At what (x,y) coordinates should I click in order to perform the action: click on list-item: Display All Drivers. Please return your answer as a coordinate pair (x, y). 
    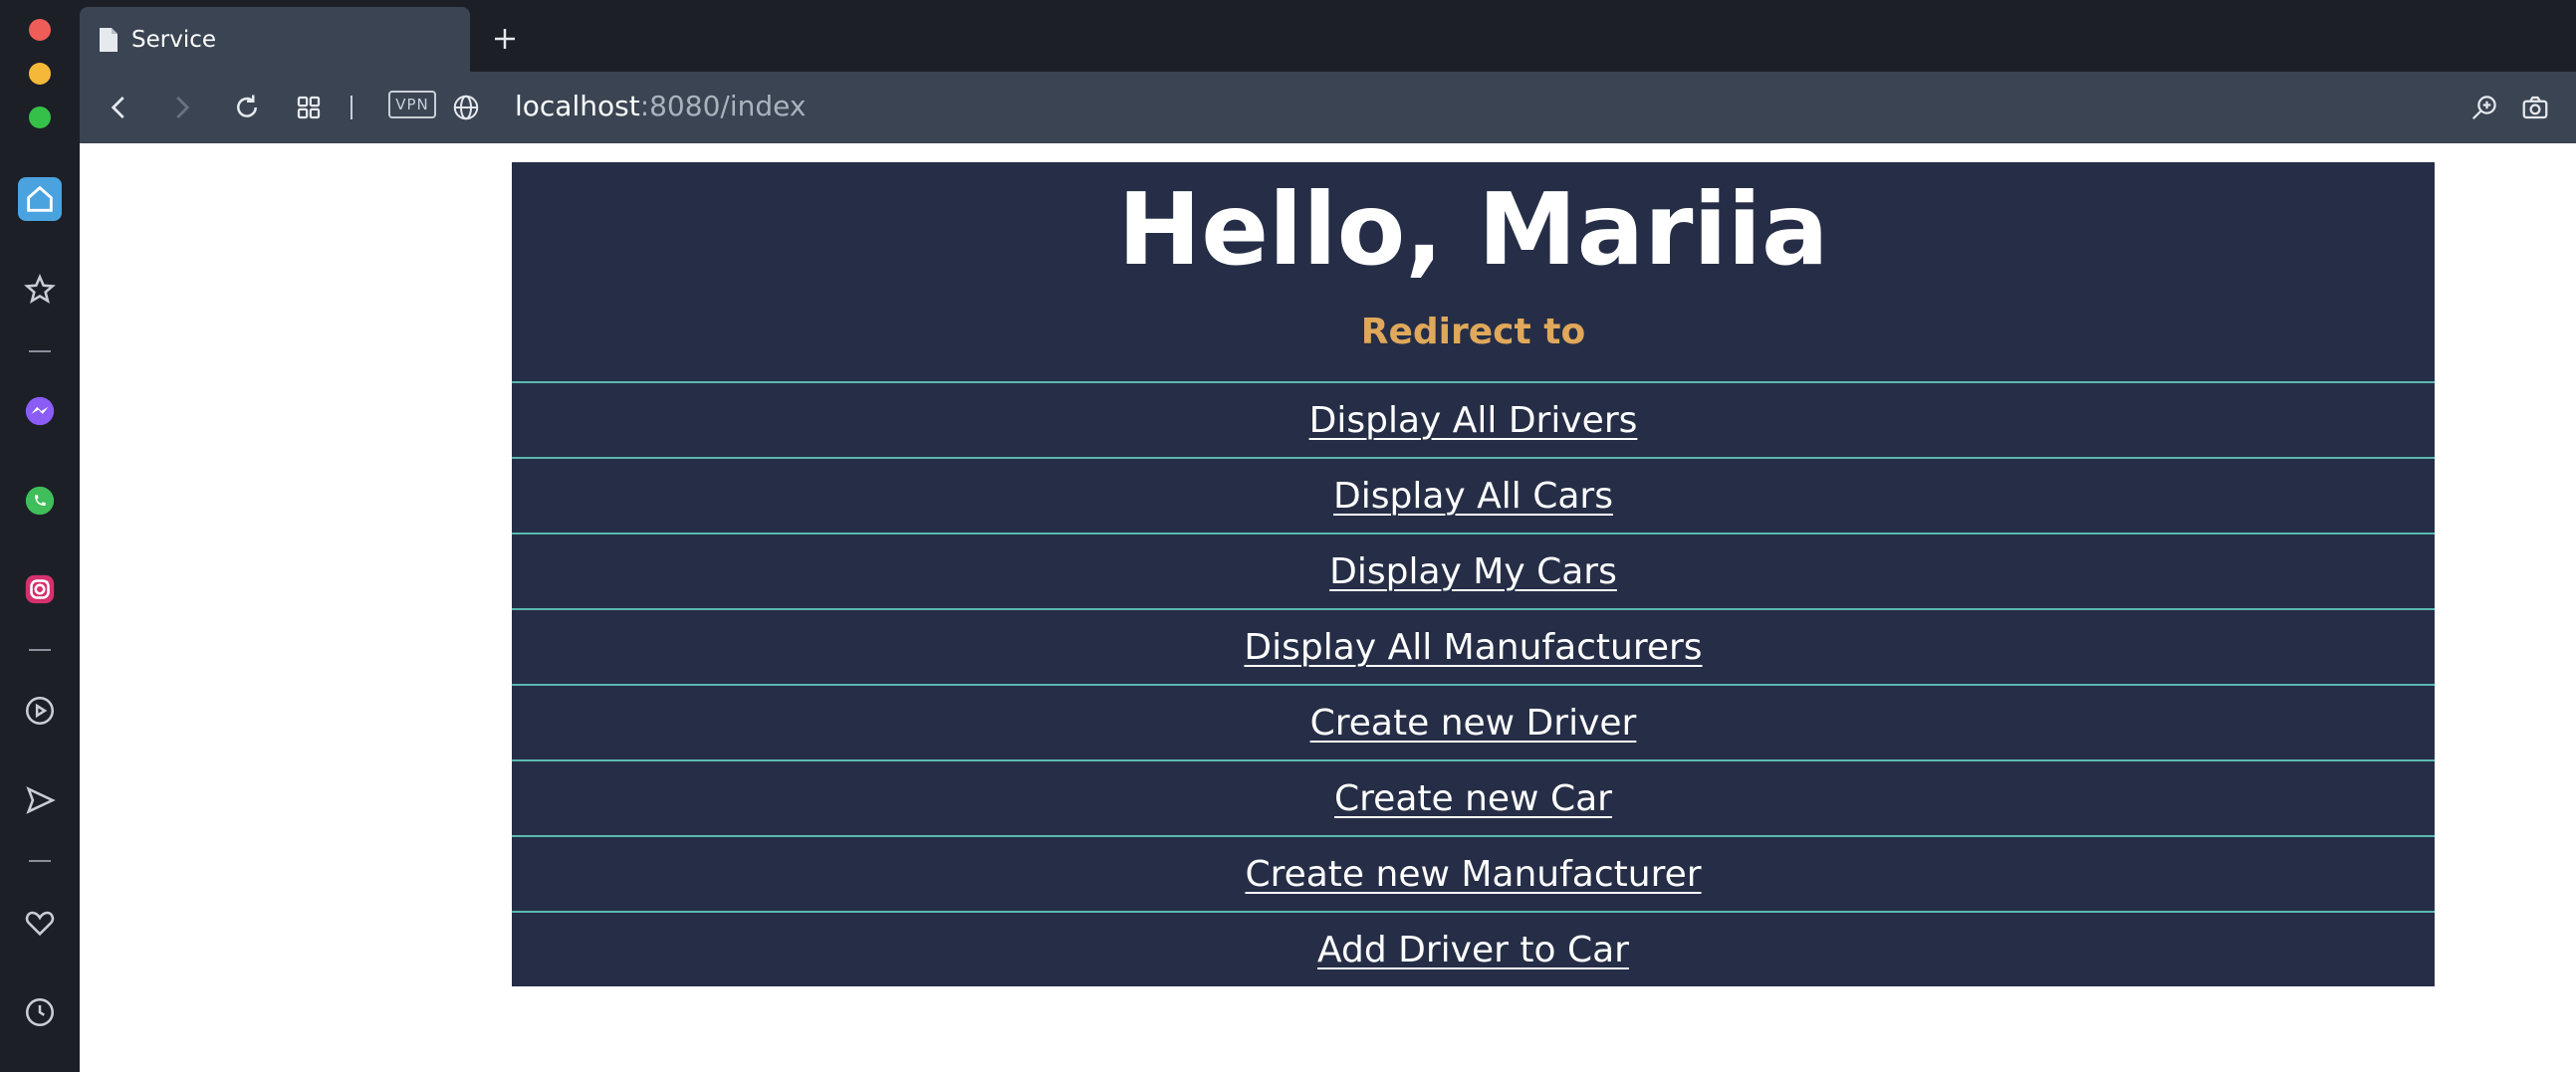
    Looking at the image, I should click on (1473, 419).